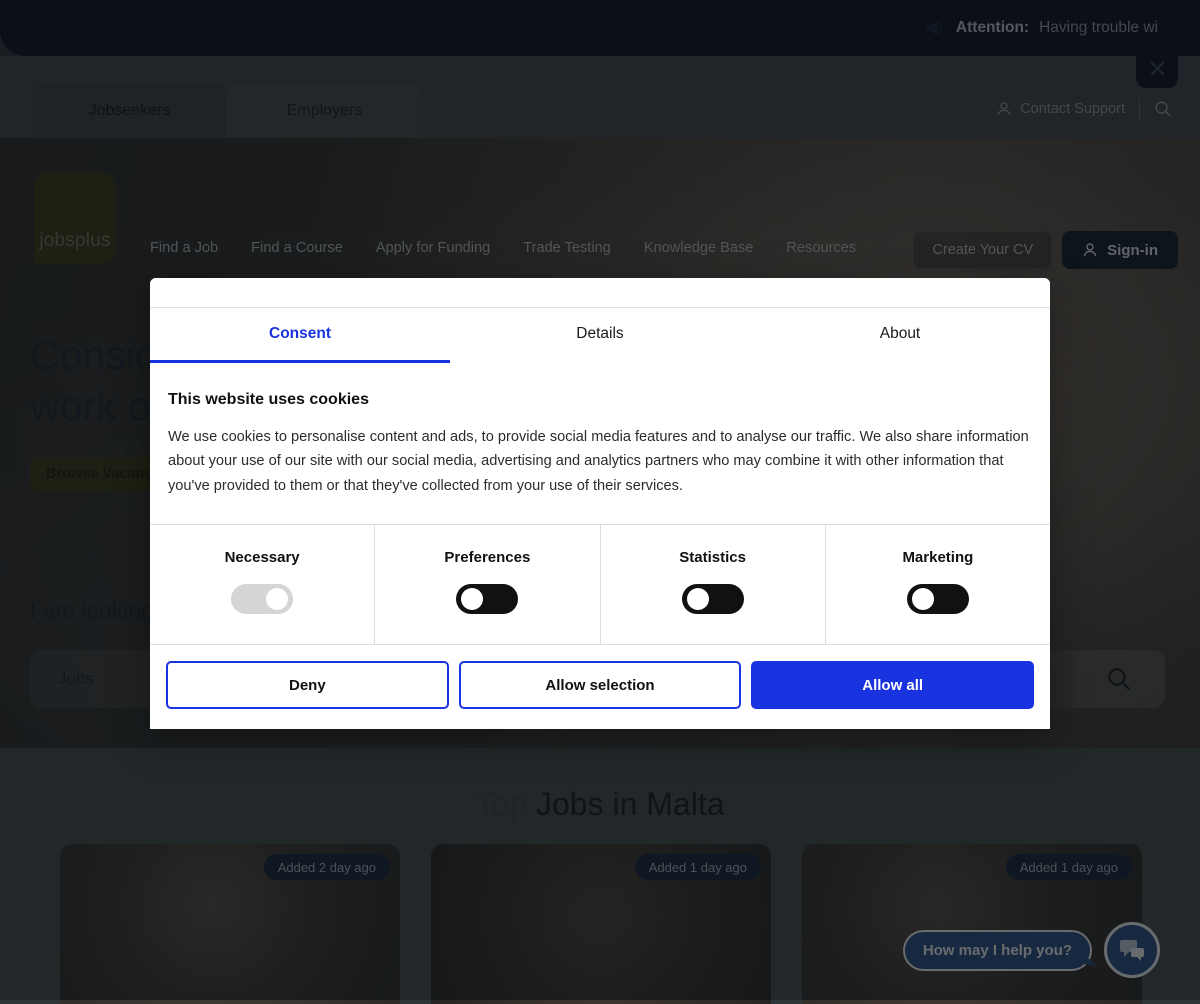 Image resolution: width=1200 pixels, height=1004 pixels. Describe the element at coordinates (262, 599) in the screenshot. I see `necessary-toggle` at that location.